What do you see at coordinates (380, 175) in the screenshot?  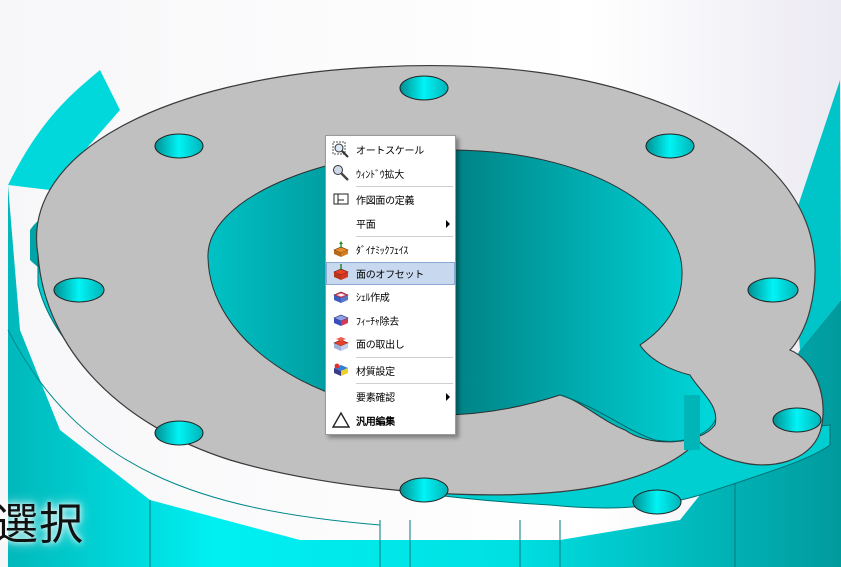 I see `menu-item-label: ｳｨﾝﾄﾞｳ拡大` at bounding box center [380, 175].